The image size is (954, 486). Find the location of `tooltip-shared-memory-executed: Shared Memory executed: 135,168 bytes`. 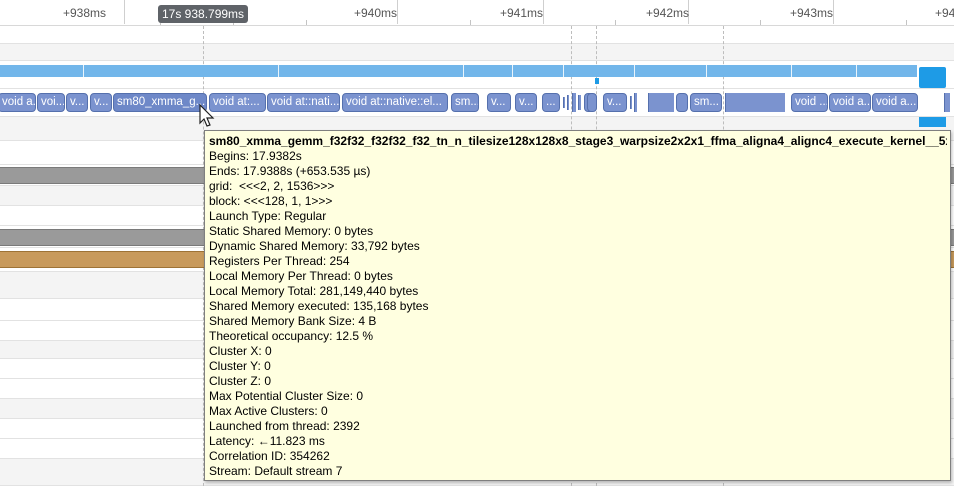

tooltip-shared-memory-executed: Shared Memory executed: 135,168 bytes is located at coordinates (319, 306).